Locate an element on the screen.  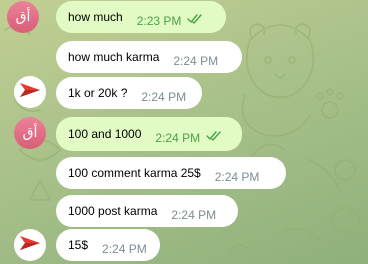
message-text: 15$ is located at coordinates (78, 245).